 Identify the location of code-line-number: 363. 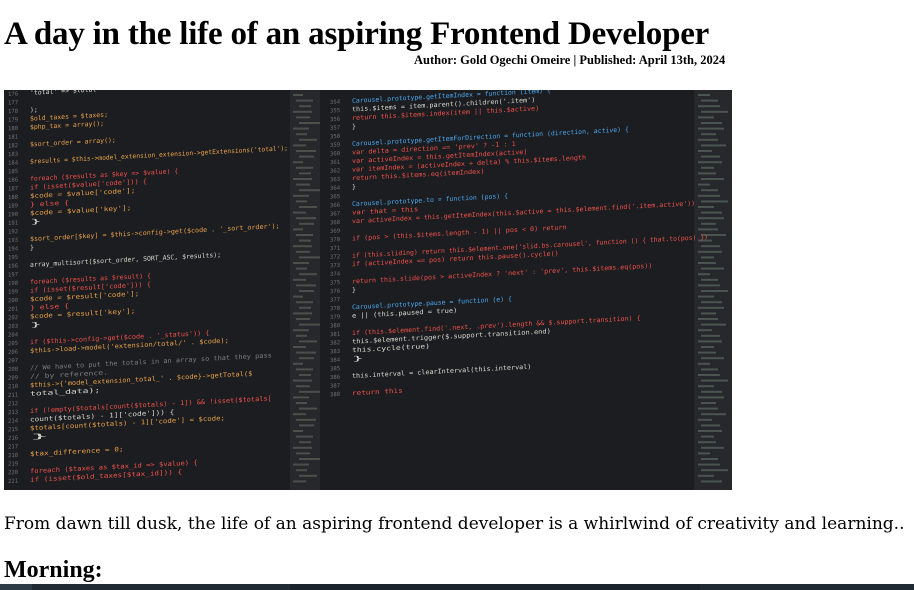
(335, 180).